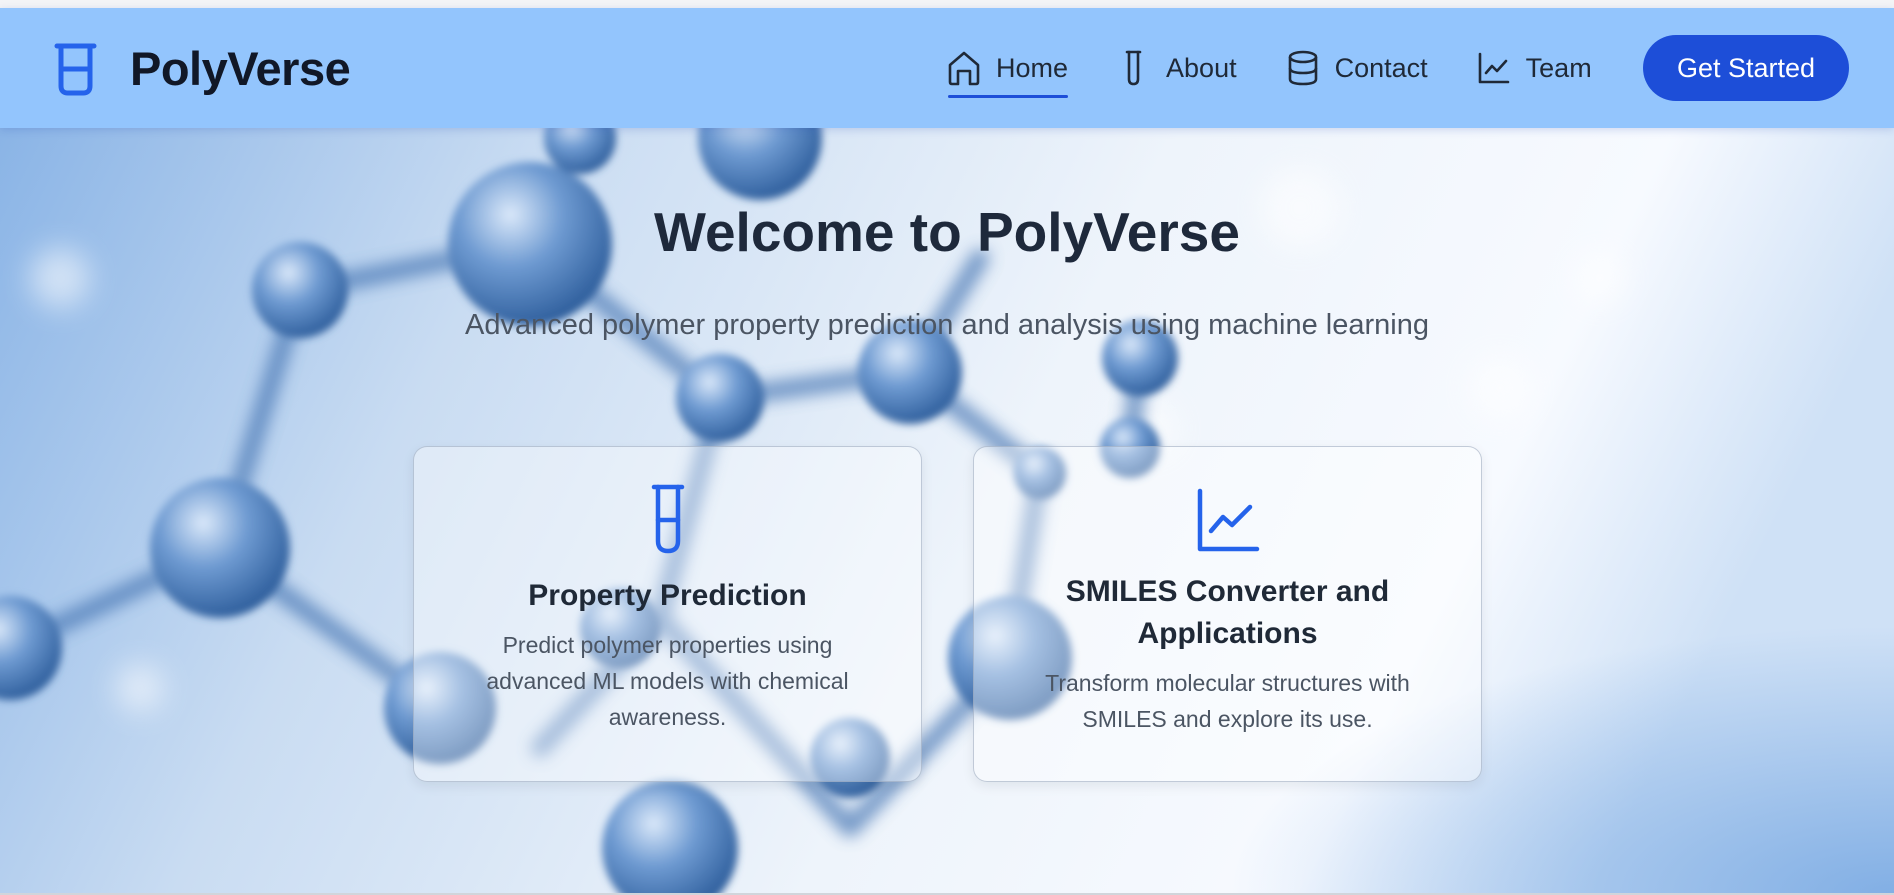 This screenshot has width=1894, height=895. I want to click on nav-contact-label: Contact, so click(1381, 67).